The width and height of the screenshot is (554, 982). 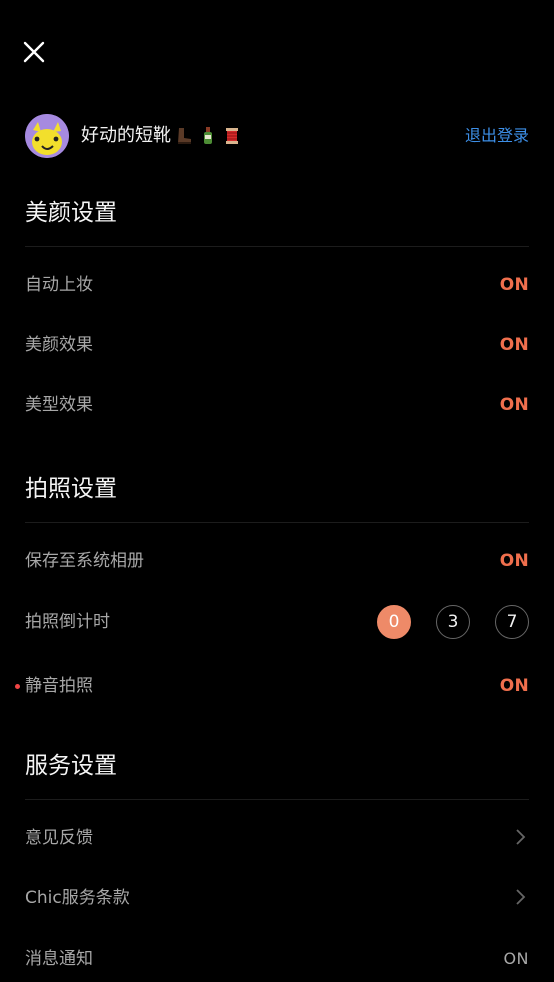 What do you see at coordinates (71, 489) in the screenshot?
I see `section-title-photo: 拍照设置` at bounding box center [71, 489].